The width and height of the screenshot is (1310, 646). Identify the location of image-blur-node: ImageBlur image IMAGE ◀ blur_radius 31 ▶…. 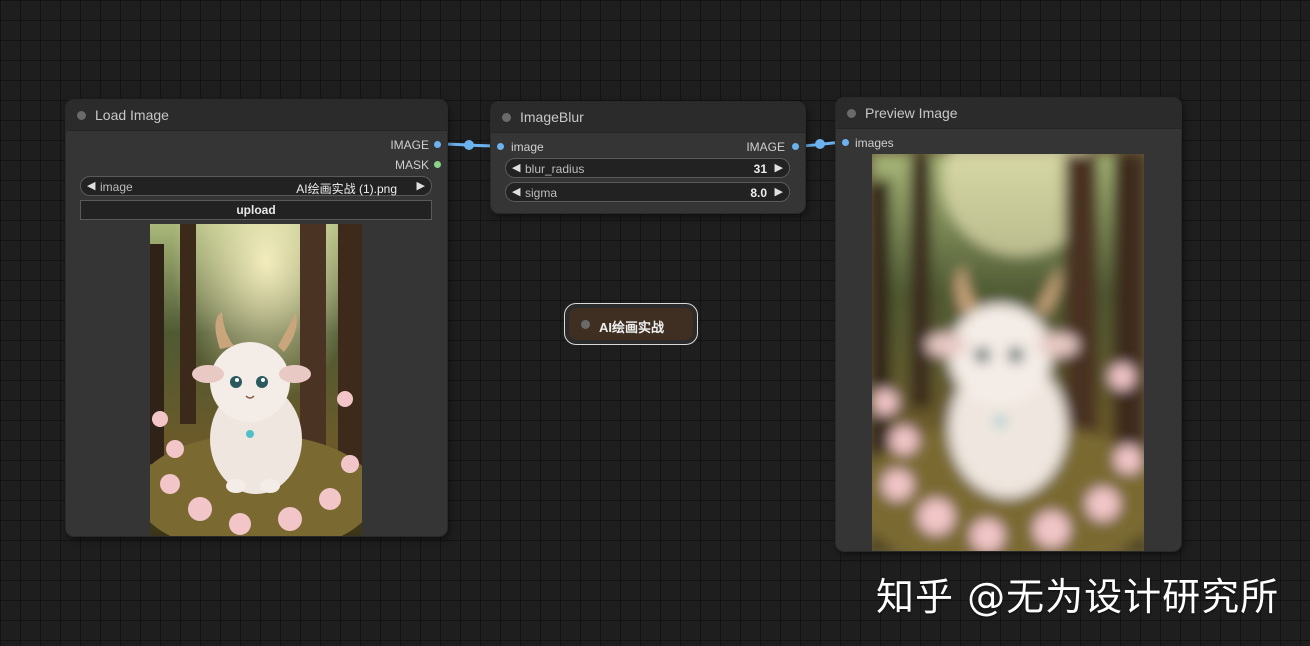
(648, 157).